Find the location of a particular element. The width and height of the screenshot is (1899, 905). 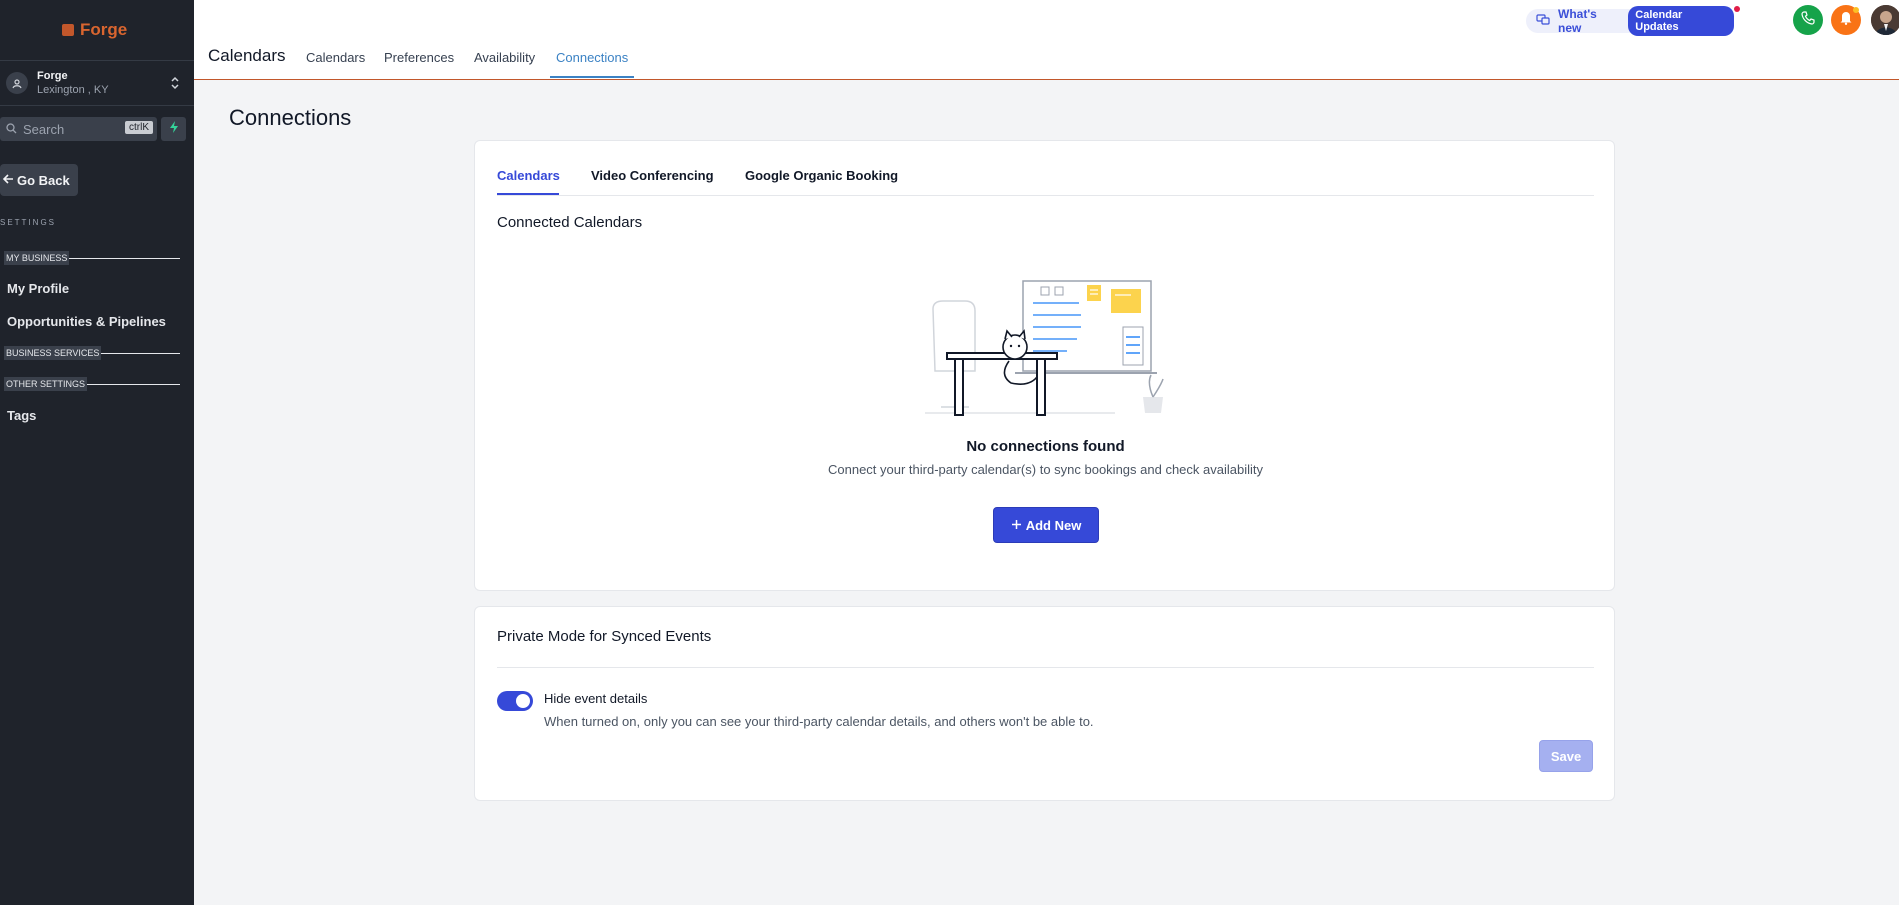

notifications-button is located at coordinates (1846, 20).